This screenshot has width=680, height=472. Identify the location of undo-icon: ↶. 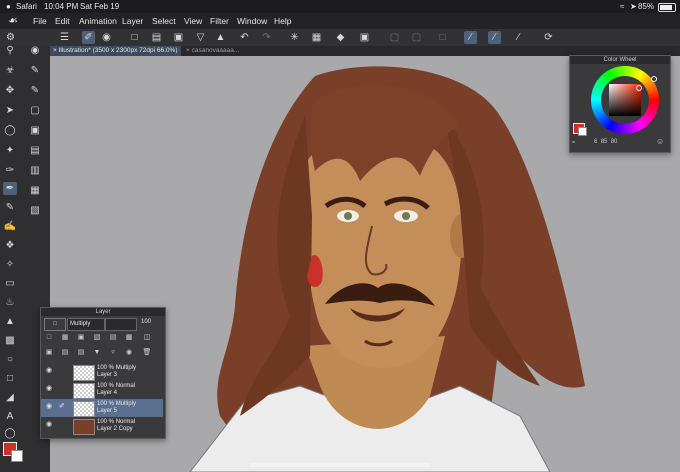
(244, 37).